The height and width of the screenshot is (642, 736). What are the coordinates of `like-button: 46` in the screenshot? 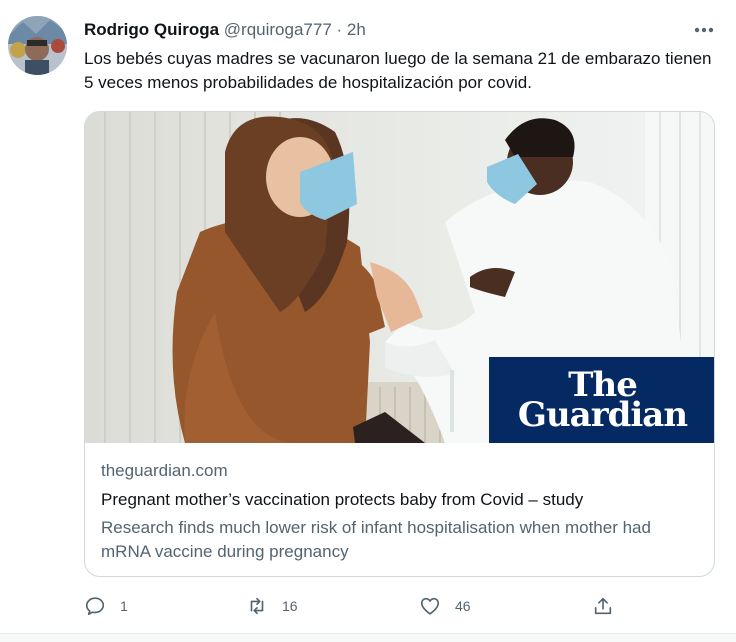 It's located at (445, 606).